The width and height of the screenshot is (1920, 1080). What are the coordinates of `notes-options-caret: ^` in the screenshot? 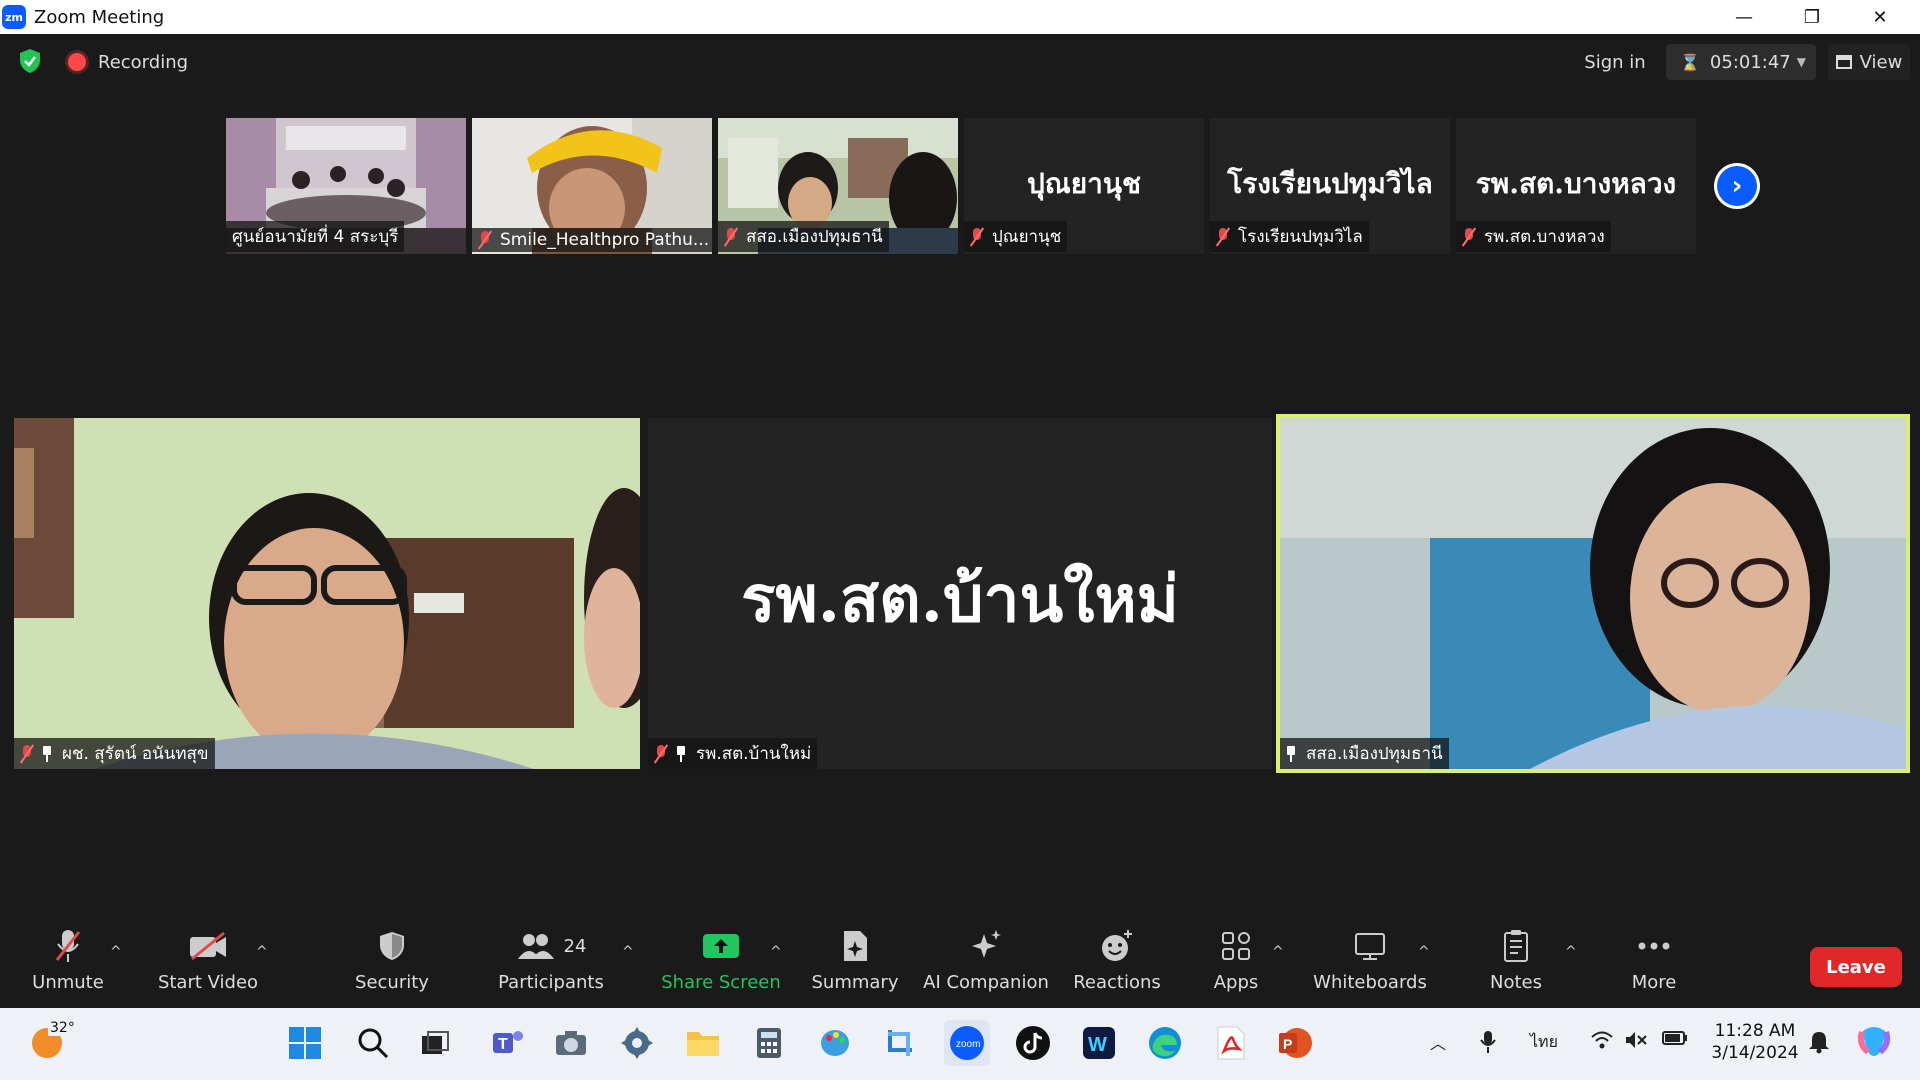 It's located at (1571, 952).